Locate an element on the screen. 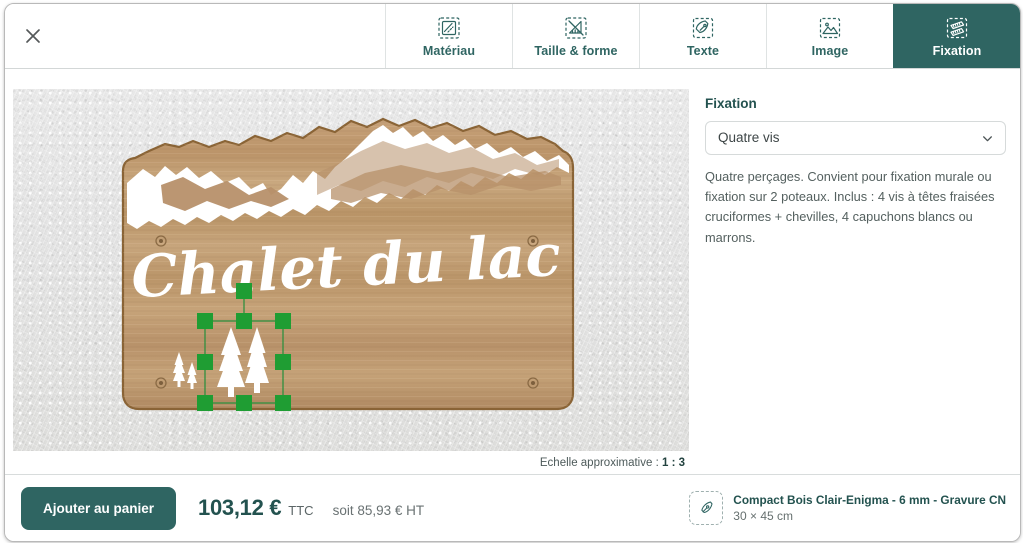 The width and height of the screenshot is (1023, 543). size-shape-ruler-icon is located at coordinates (576, 28).